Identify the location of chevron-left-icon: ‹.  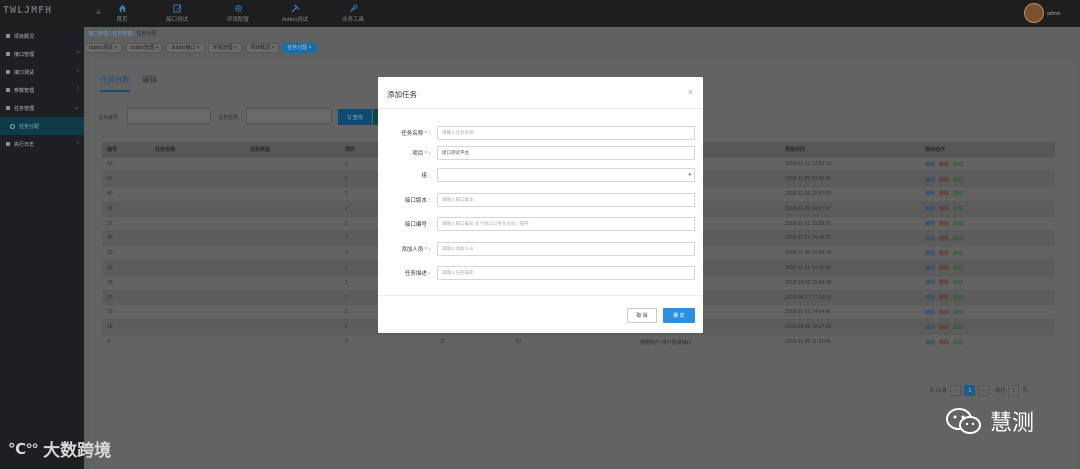
(78, 71).